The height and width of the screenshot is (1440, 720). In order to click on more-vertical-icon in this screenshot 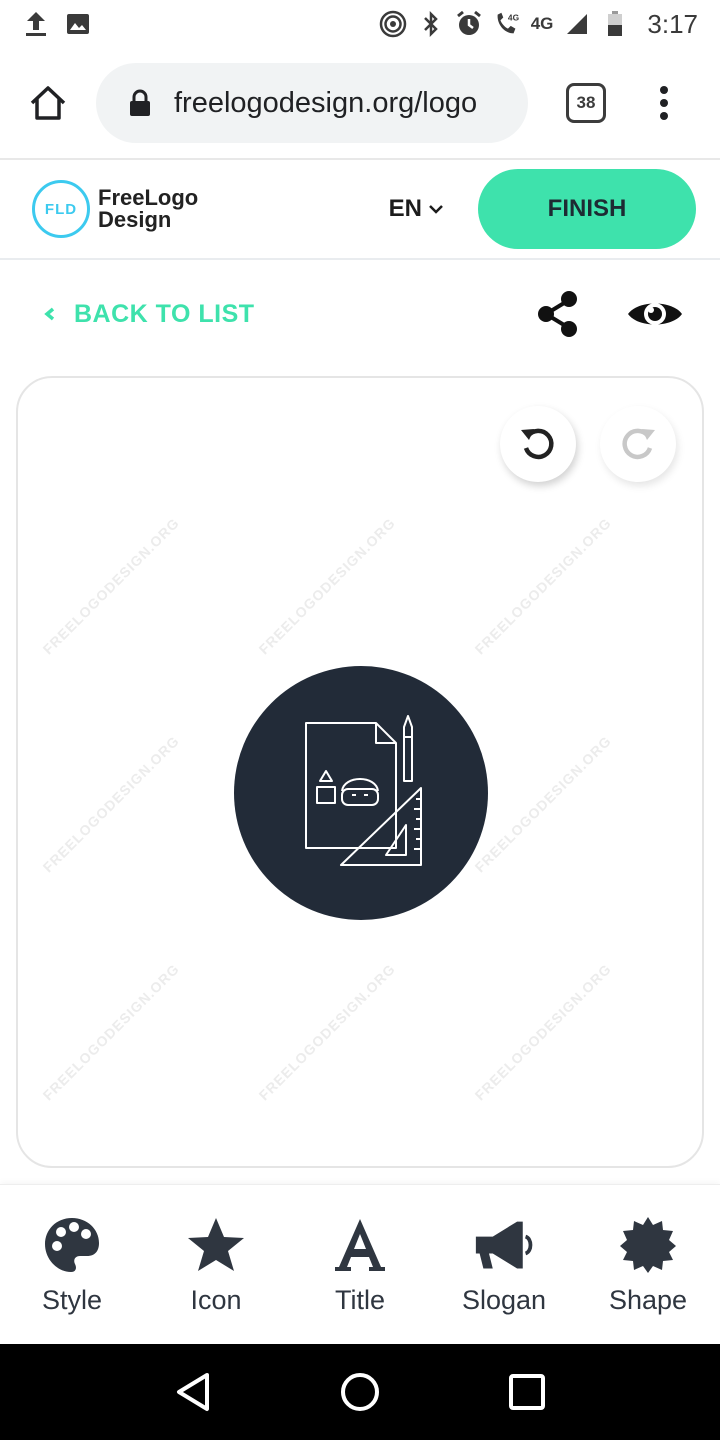, I will do `click(664, 103)`.